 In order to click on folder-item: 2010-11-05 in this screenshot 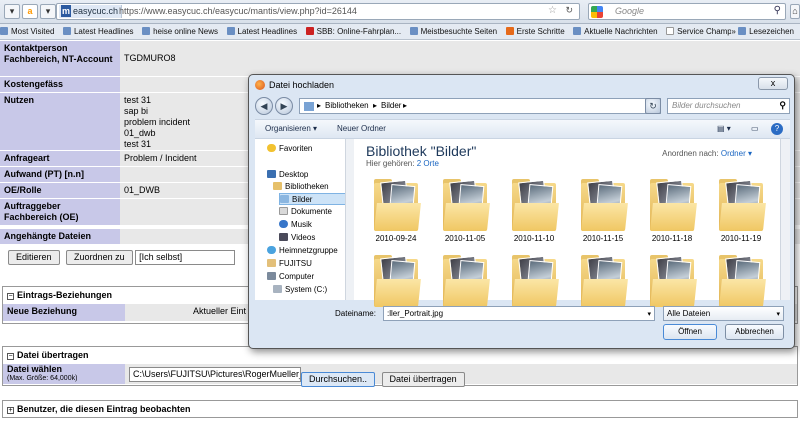, I will do `click(465, 214)`.